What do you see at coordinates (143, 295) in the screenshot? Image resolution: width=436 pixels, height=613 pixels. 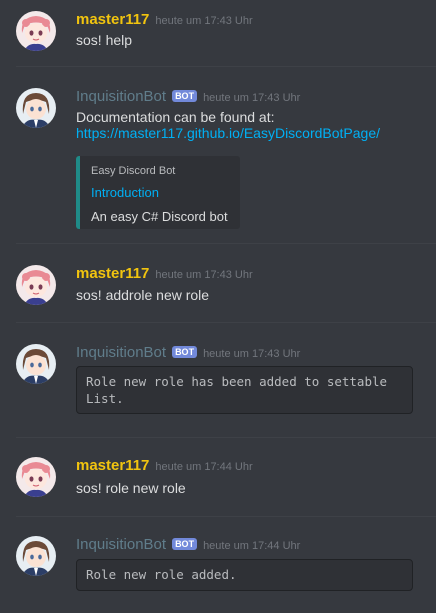 I see `message-text: sos! addrole new role` at bounding box center [143, 295].